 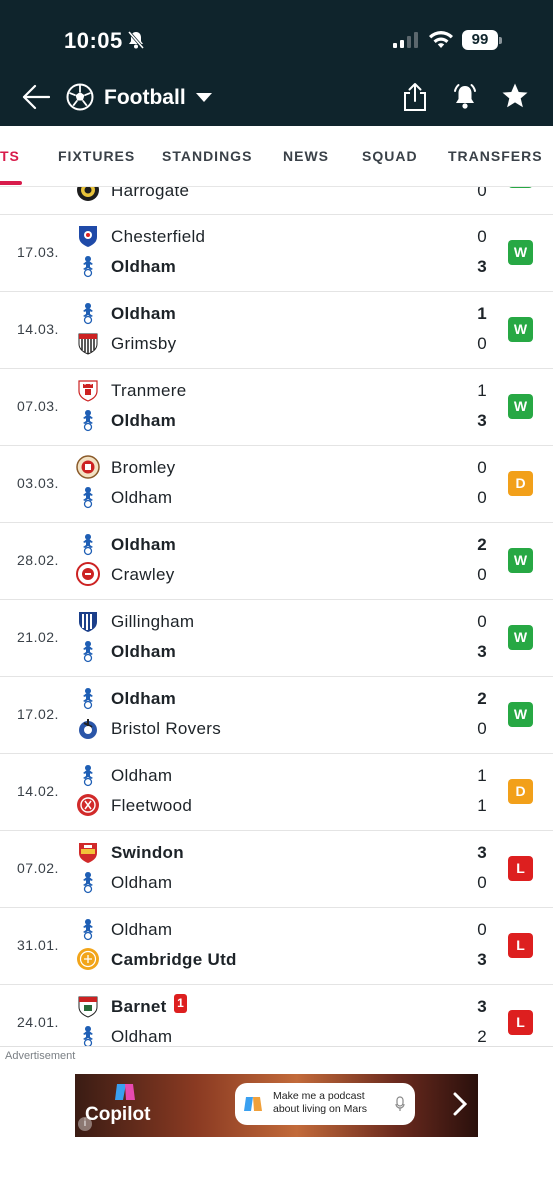 What do you see at coordinates (441, 39) in the screenshot?
I see `wifi-icon` at bounding box center [441, 39].